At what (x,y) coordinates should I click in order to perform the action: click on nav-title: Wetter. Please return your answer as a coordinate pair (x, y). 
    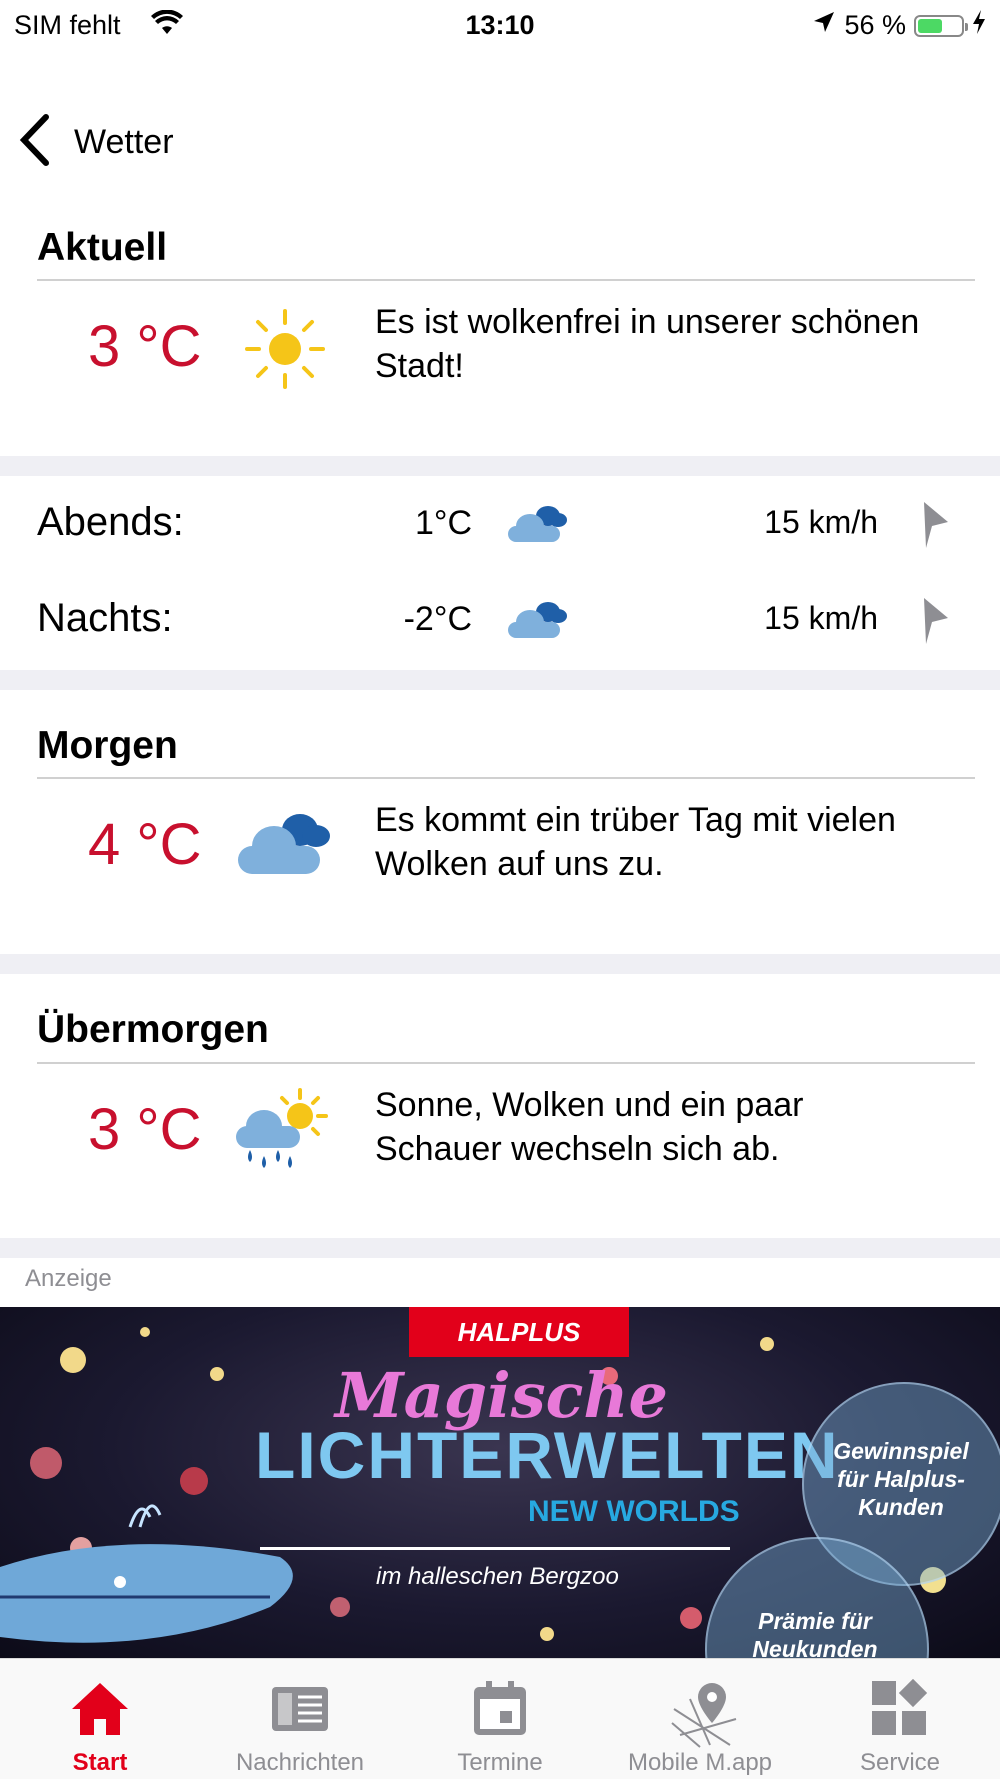
    Looking at the image, I should click on (124, 141).